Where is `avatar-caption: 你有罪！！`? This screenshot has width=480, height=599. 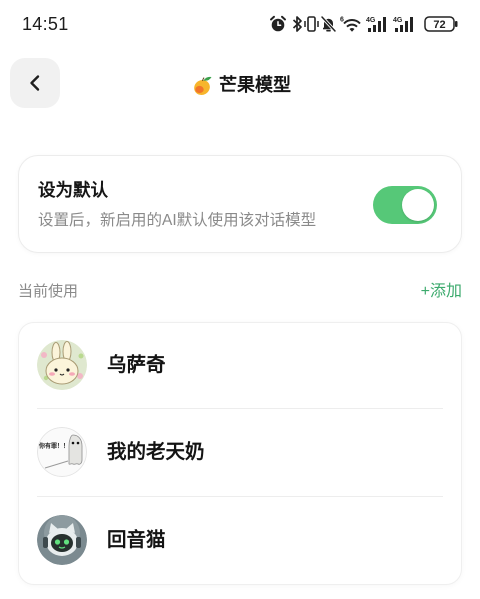 avatar-caption: 你有罪！！ is located at coordinates (53, 446).